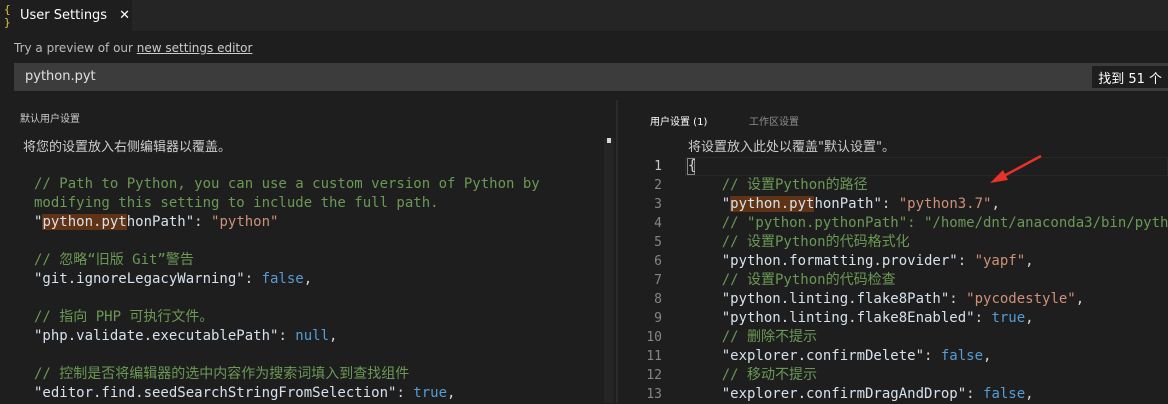 The height and width of the screenshot is (404, 1168). Describe the element at coordinates (1000, 261) in the screenshot. I see `code-token: "yapf"` at that location.